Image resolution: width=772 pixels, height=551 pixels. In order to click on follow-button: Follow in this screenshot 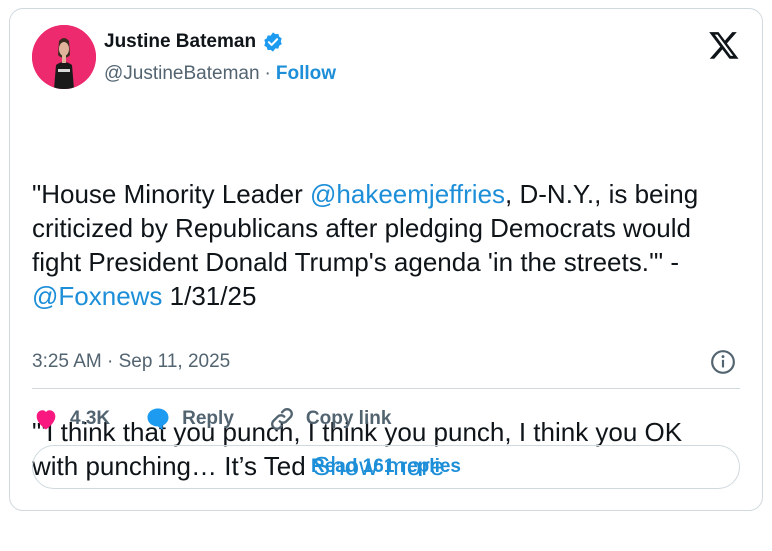, I will do `click(306, 74)`.